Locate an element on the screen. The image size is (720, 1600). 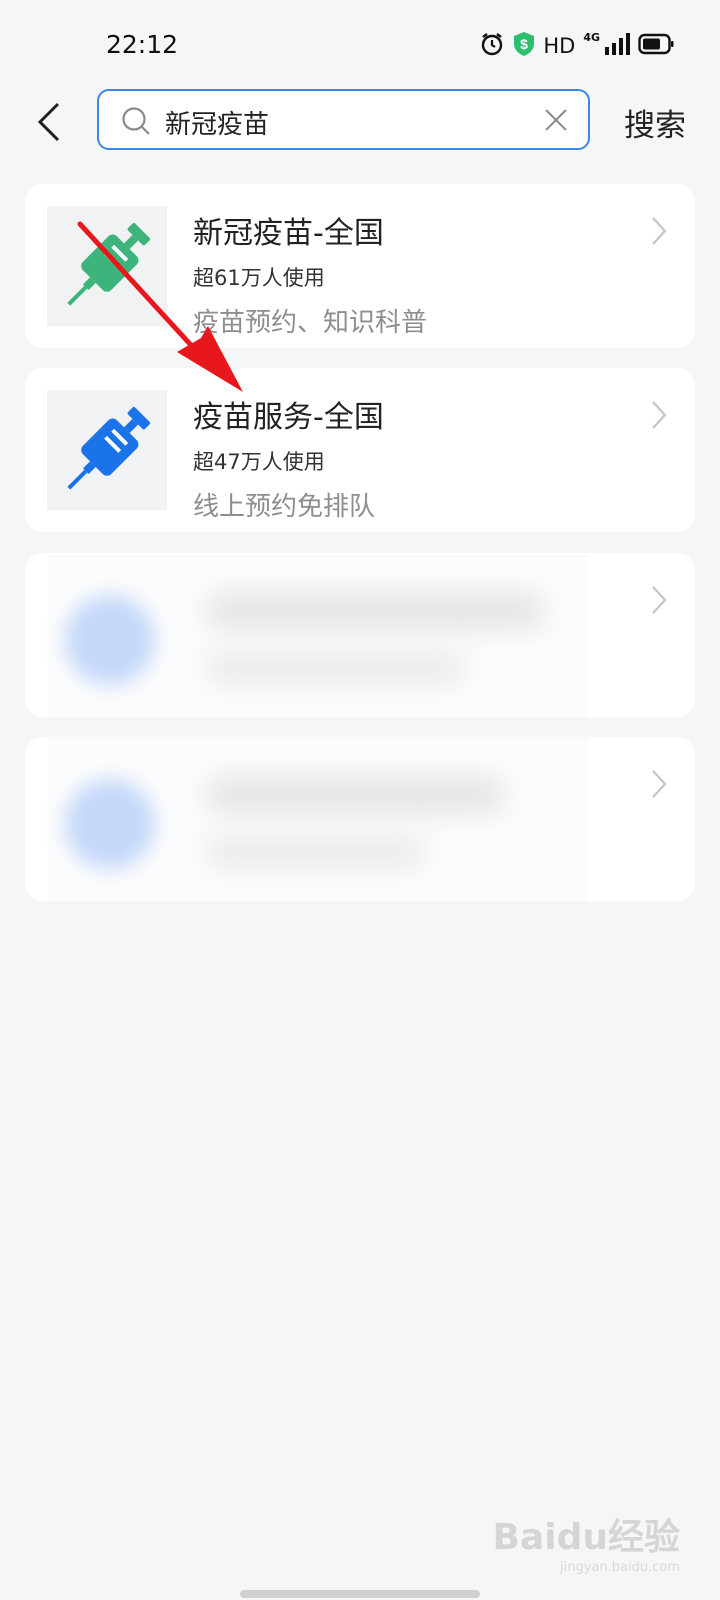
result-description: 疫苗预约、知识科普 is located at coordinates (310, 323).